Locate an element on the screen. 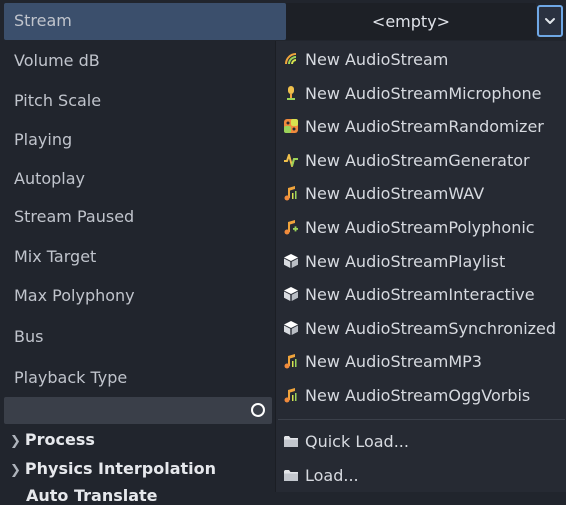 This screenshot has width=566, height=505. menu-item-new-audiostreaminteractive: New AudioStreamInteractive is located at coordinates (421, 294).